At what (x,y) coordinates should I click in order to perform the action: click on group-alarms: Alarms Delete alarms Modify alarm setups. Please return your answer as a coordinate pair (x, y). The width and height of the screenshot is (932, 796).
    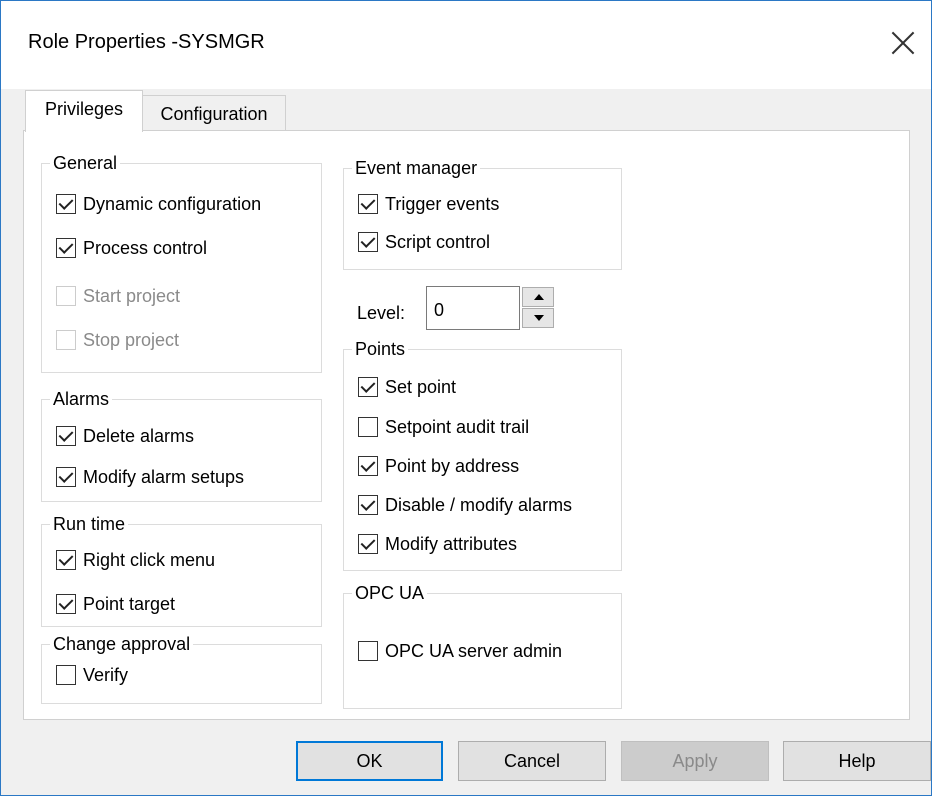
    Looking at the image, I should click on (181, 445).